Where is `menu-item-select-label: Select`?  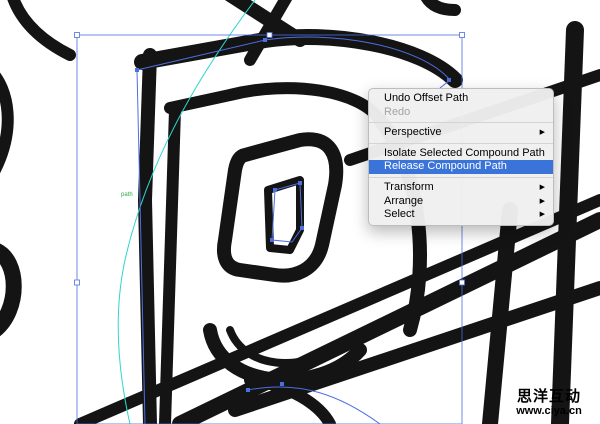
menu-item-select-label: Select is located at coordinates (399, 214).